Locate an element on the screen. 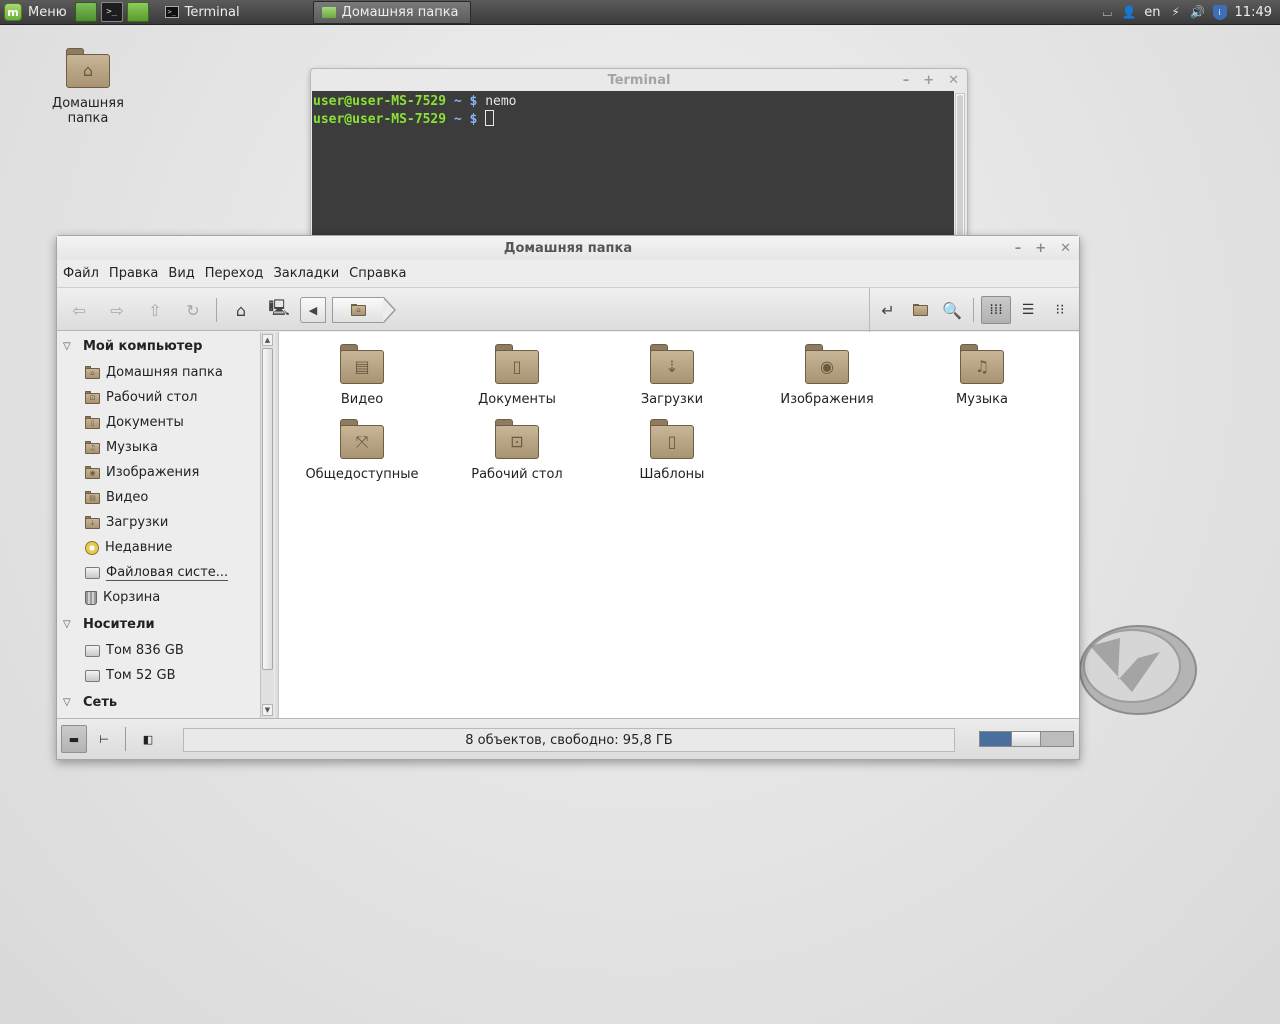 This screenshot has width=1280, height=1024. folder-item-music: ♫ Музыка is located at coordinates (982, 375).